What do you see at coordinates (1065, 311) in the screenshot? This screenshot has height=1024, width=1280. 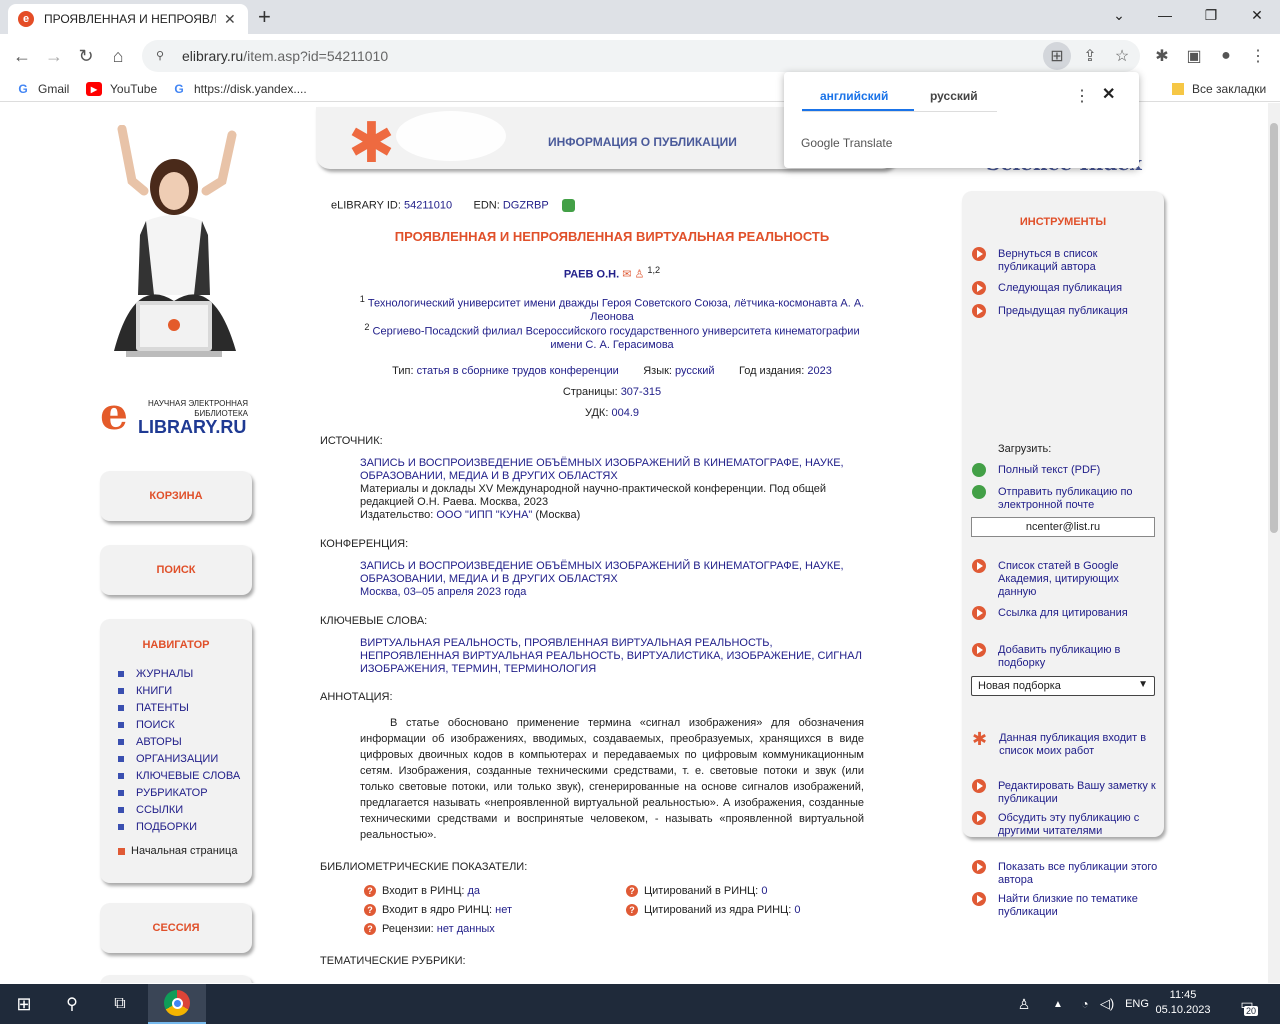 I see `previous-publication: Предыдущая публикация` at bounding box center [1065, 311].